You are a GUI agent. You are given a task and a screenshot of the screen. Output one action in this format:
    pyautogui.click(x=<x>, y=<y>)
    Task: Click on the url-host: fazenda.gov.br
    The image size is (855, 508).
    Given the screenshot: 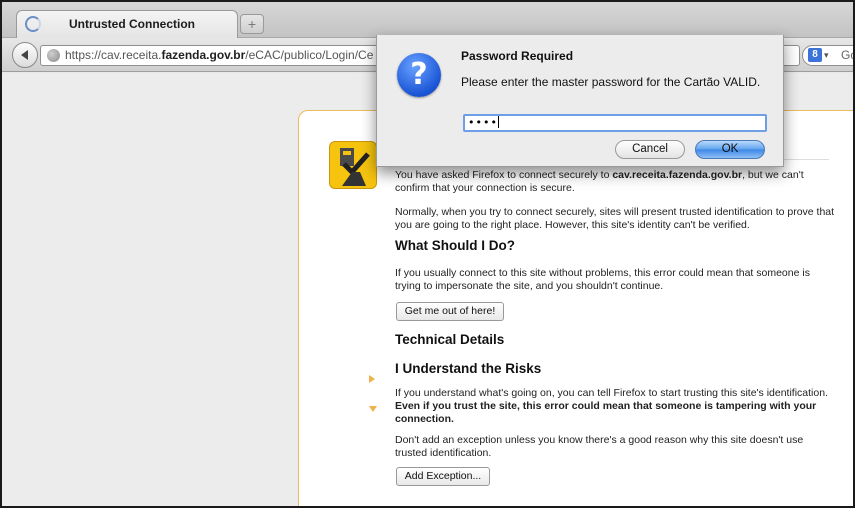 What is the action you would take?
    pyautogui.click(x=203, y=55)
    